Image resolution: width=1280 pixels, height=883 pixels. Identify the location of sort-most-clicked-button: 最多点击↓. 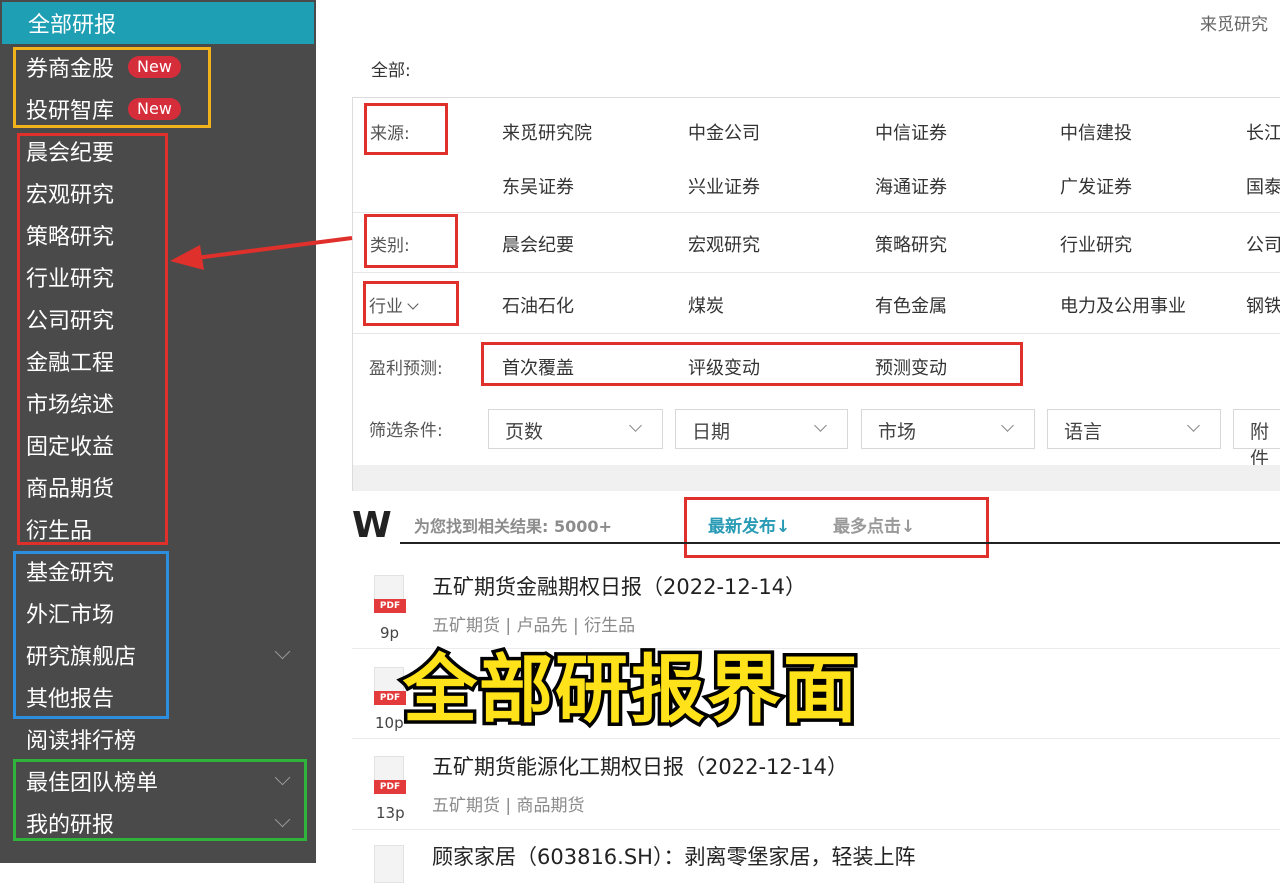
(874, 524).